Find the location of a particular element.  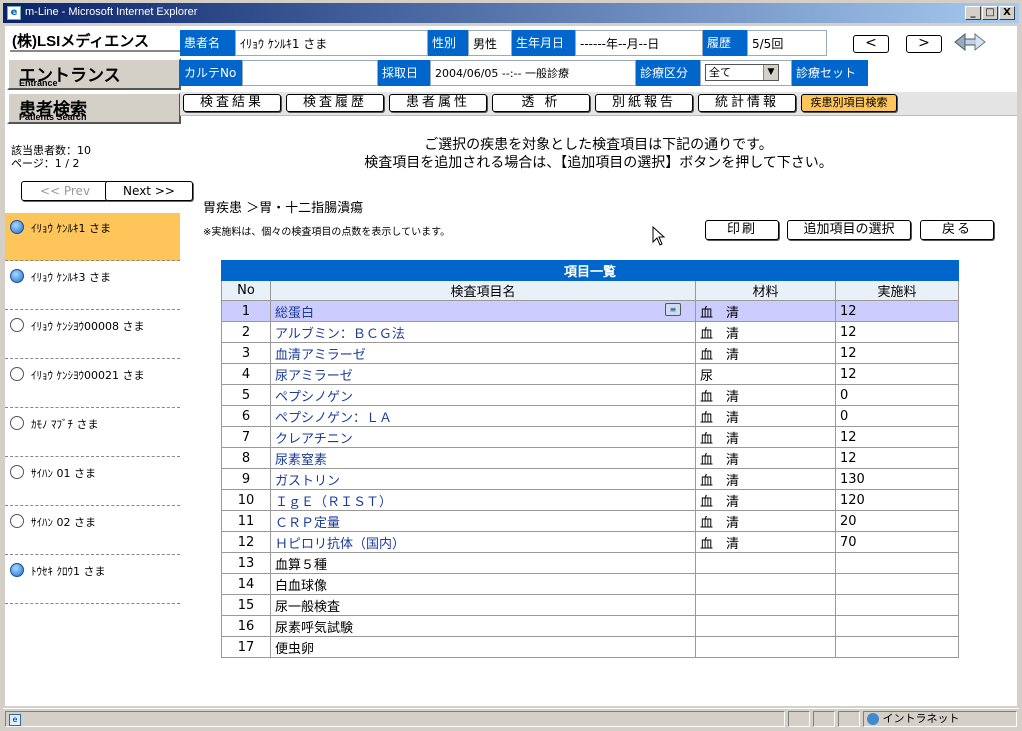

table-row: 15 尿一般検査 is located at coordinates (590, 605).